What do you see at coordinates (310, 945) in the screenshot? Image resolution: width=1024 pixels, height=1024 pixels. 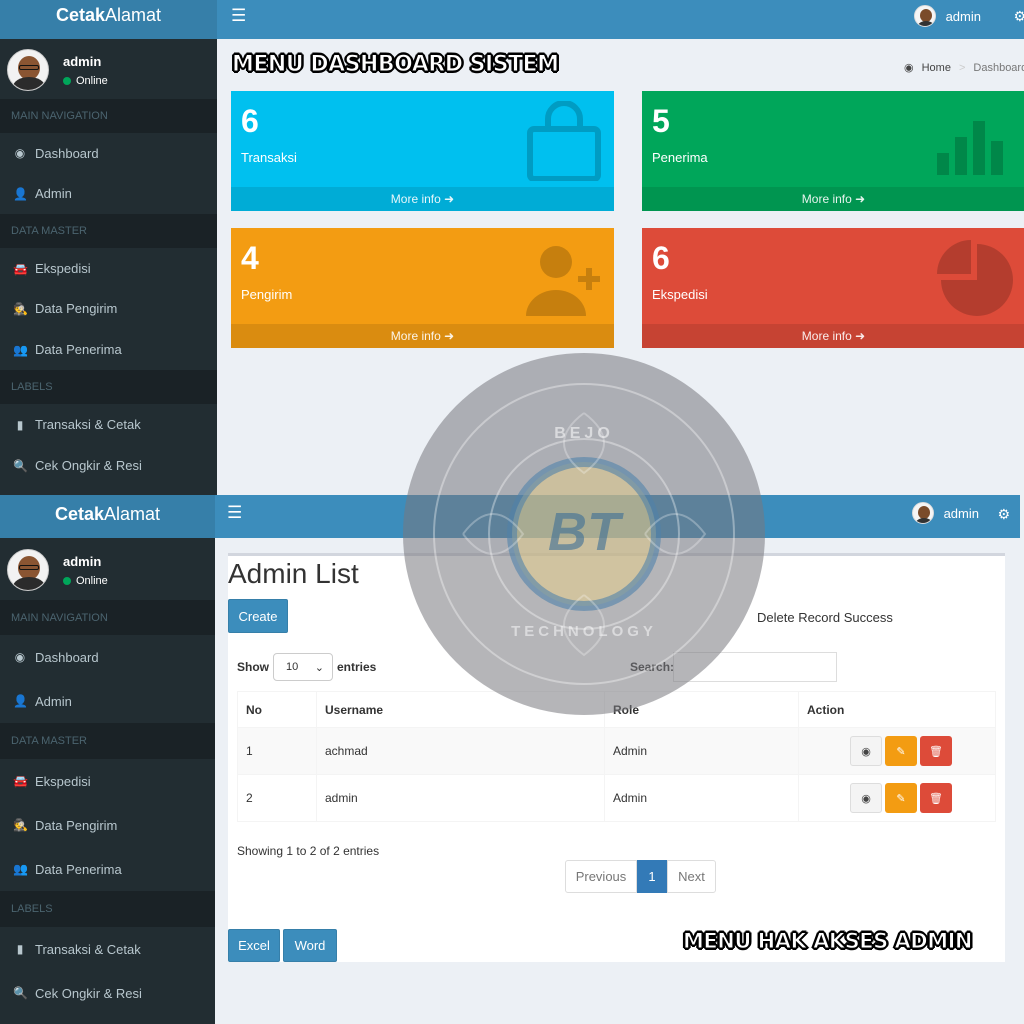 I see `word-button: Word` at bounding box center [310, 945].